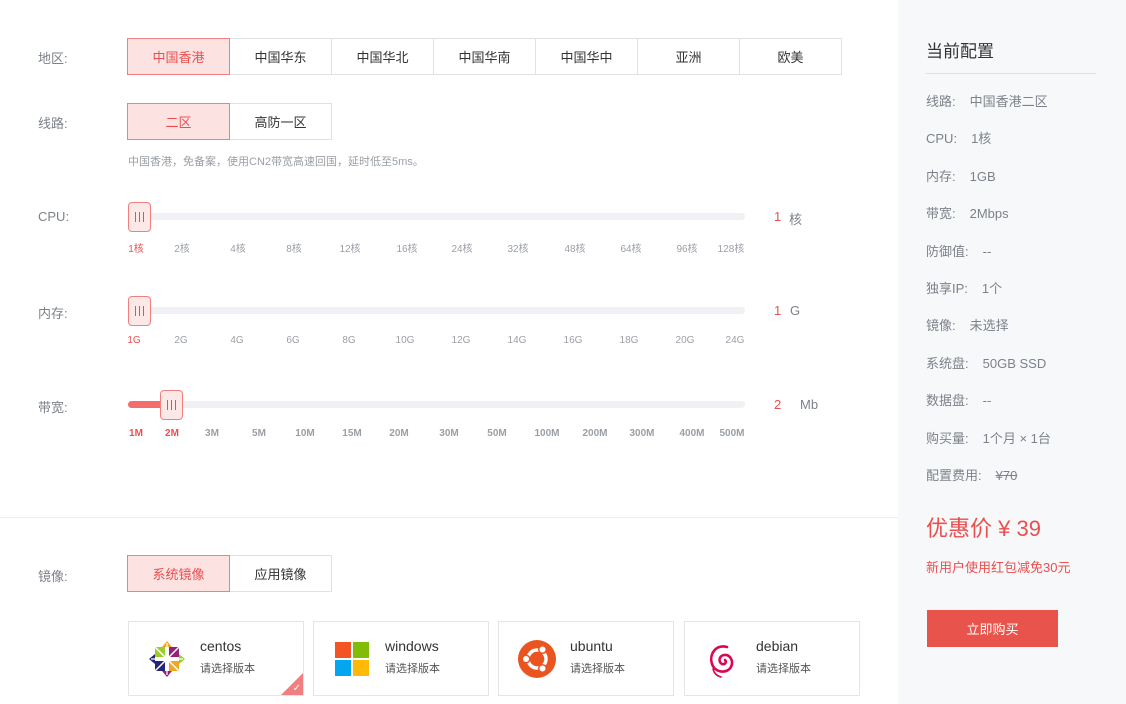  Describe the element at coordinates (436, 216) in the screenshot. I see `cpu-slider-track` at that location.